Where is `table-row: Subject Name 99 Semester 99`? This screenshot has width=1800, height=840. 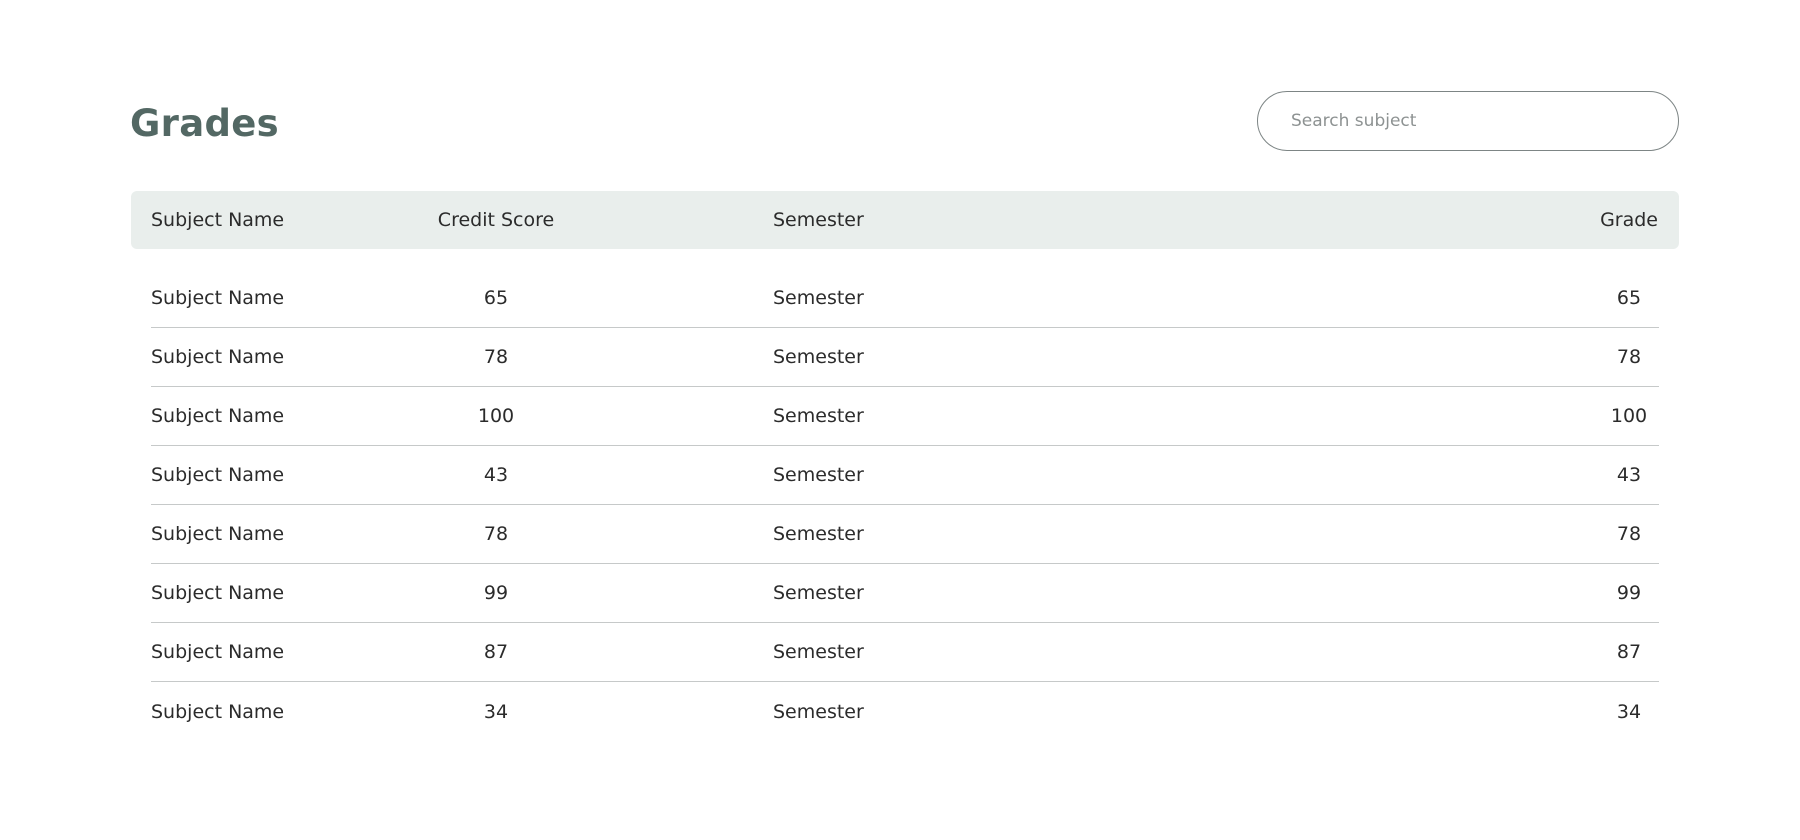 table-row: Subject Name 99 Semester 99 is located at coordinates (905, 593).